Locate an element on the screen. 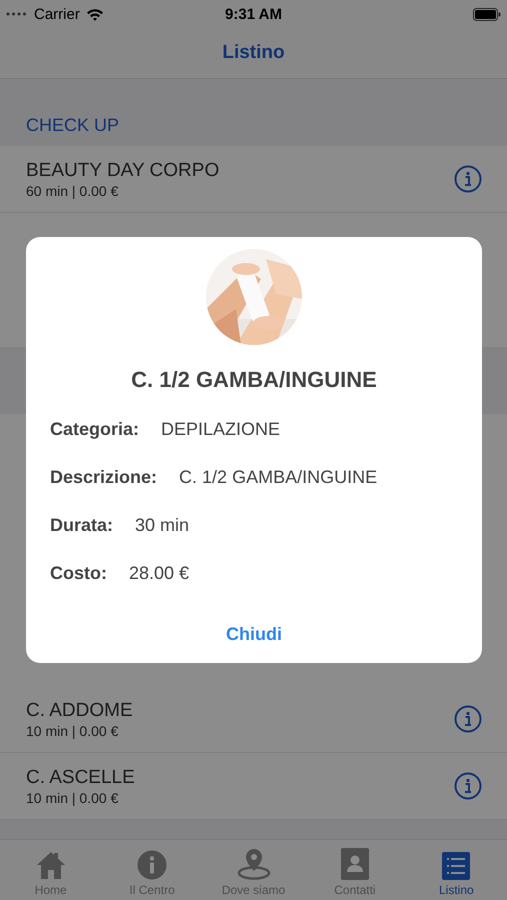 The width and height of the screenshot is (507, 900). field-value: 28.00 € is located at coordinates (159, 573).